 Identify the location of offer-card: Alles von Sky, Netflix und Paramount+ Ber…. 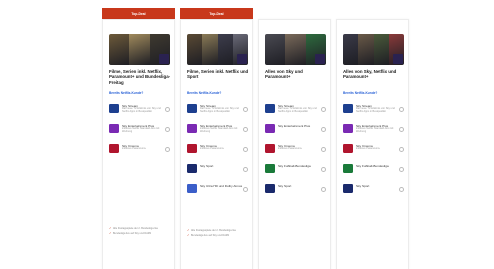
(372, 144).